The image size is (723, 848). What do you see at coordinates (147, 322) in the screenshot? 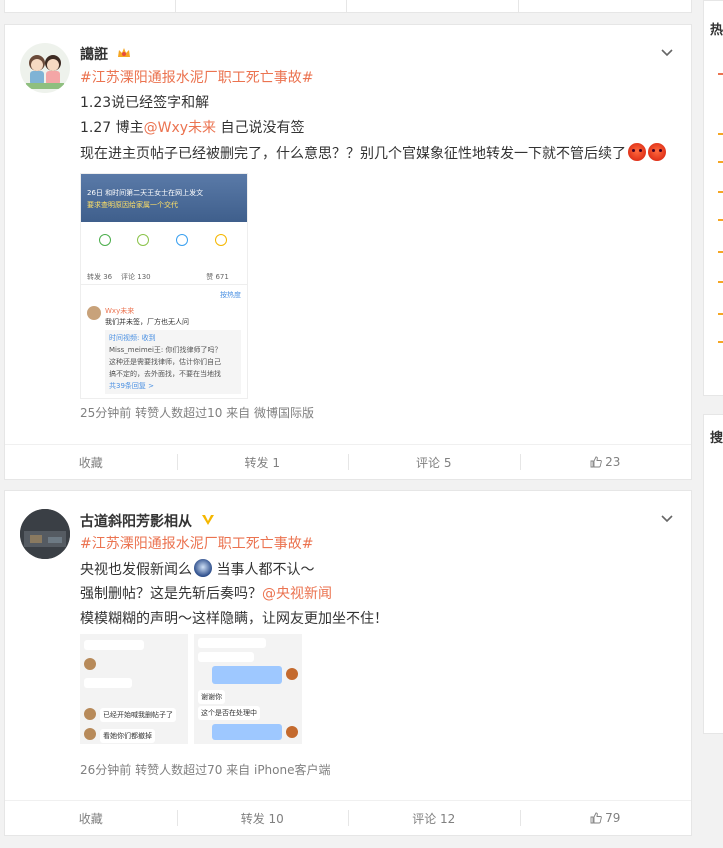
I see `image-text: 我们并未签，厂方也无人问` at bounding box center [147, 322].